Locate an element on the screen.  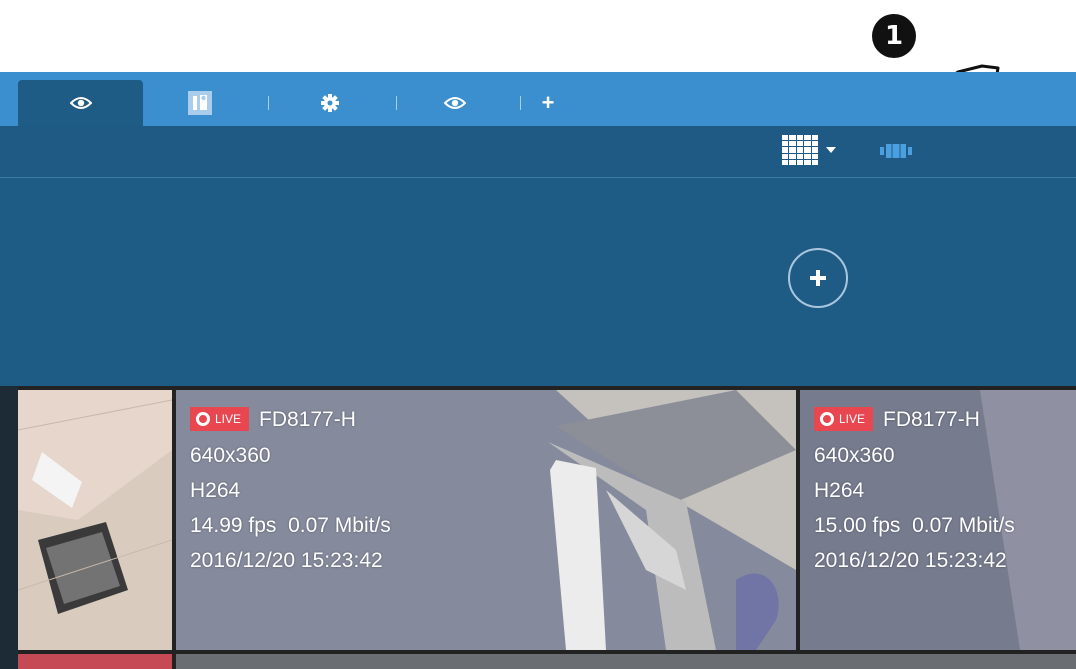
add-view-button is located at coordinates (818, 278).